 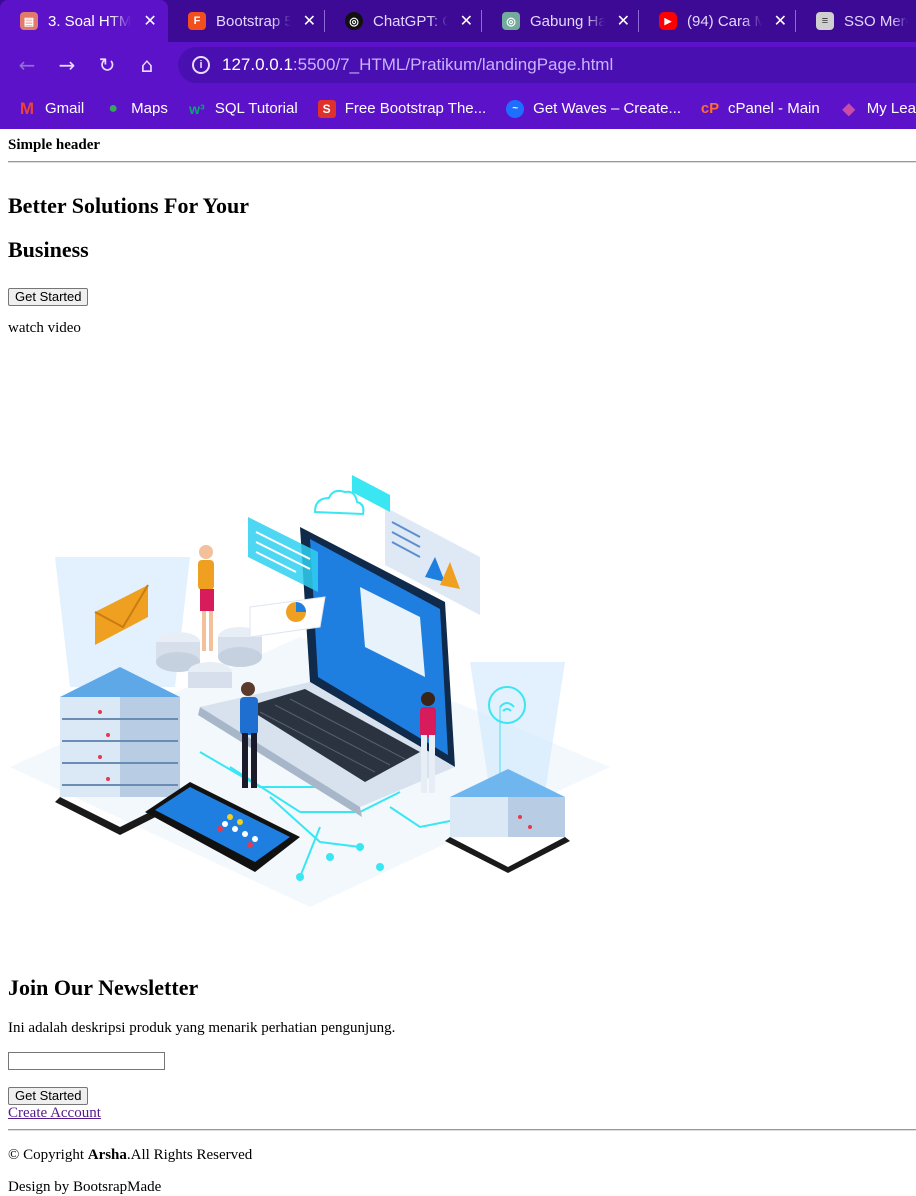 What do you see at coordinates (86, 1061) in the screenshot?
I see `newsletter-email-input` at bounding box center [86, 1061].